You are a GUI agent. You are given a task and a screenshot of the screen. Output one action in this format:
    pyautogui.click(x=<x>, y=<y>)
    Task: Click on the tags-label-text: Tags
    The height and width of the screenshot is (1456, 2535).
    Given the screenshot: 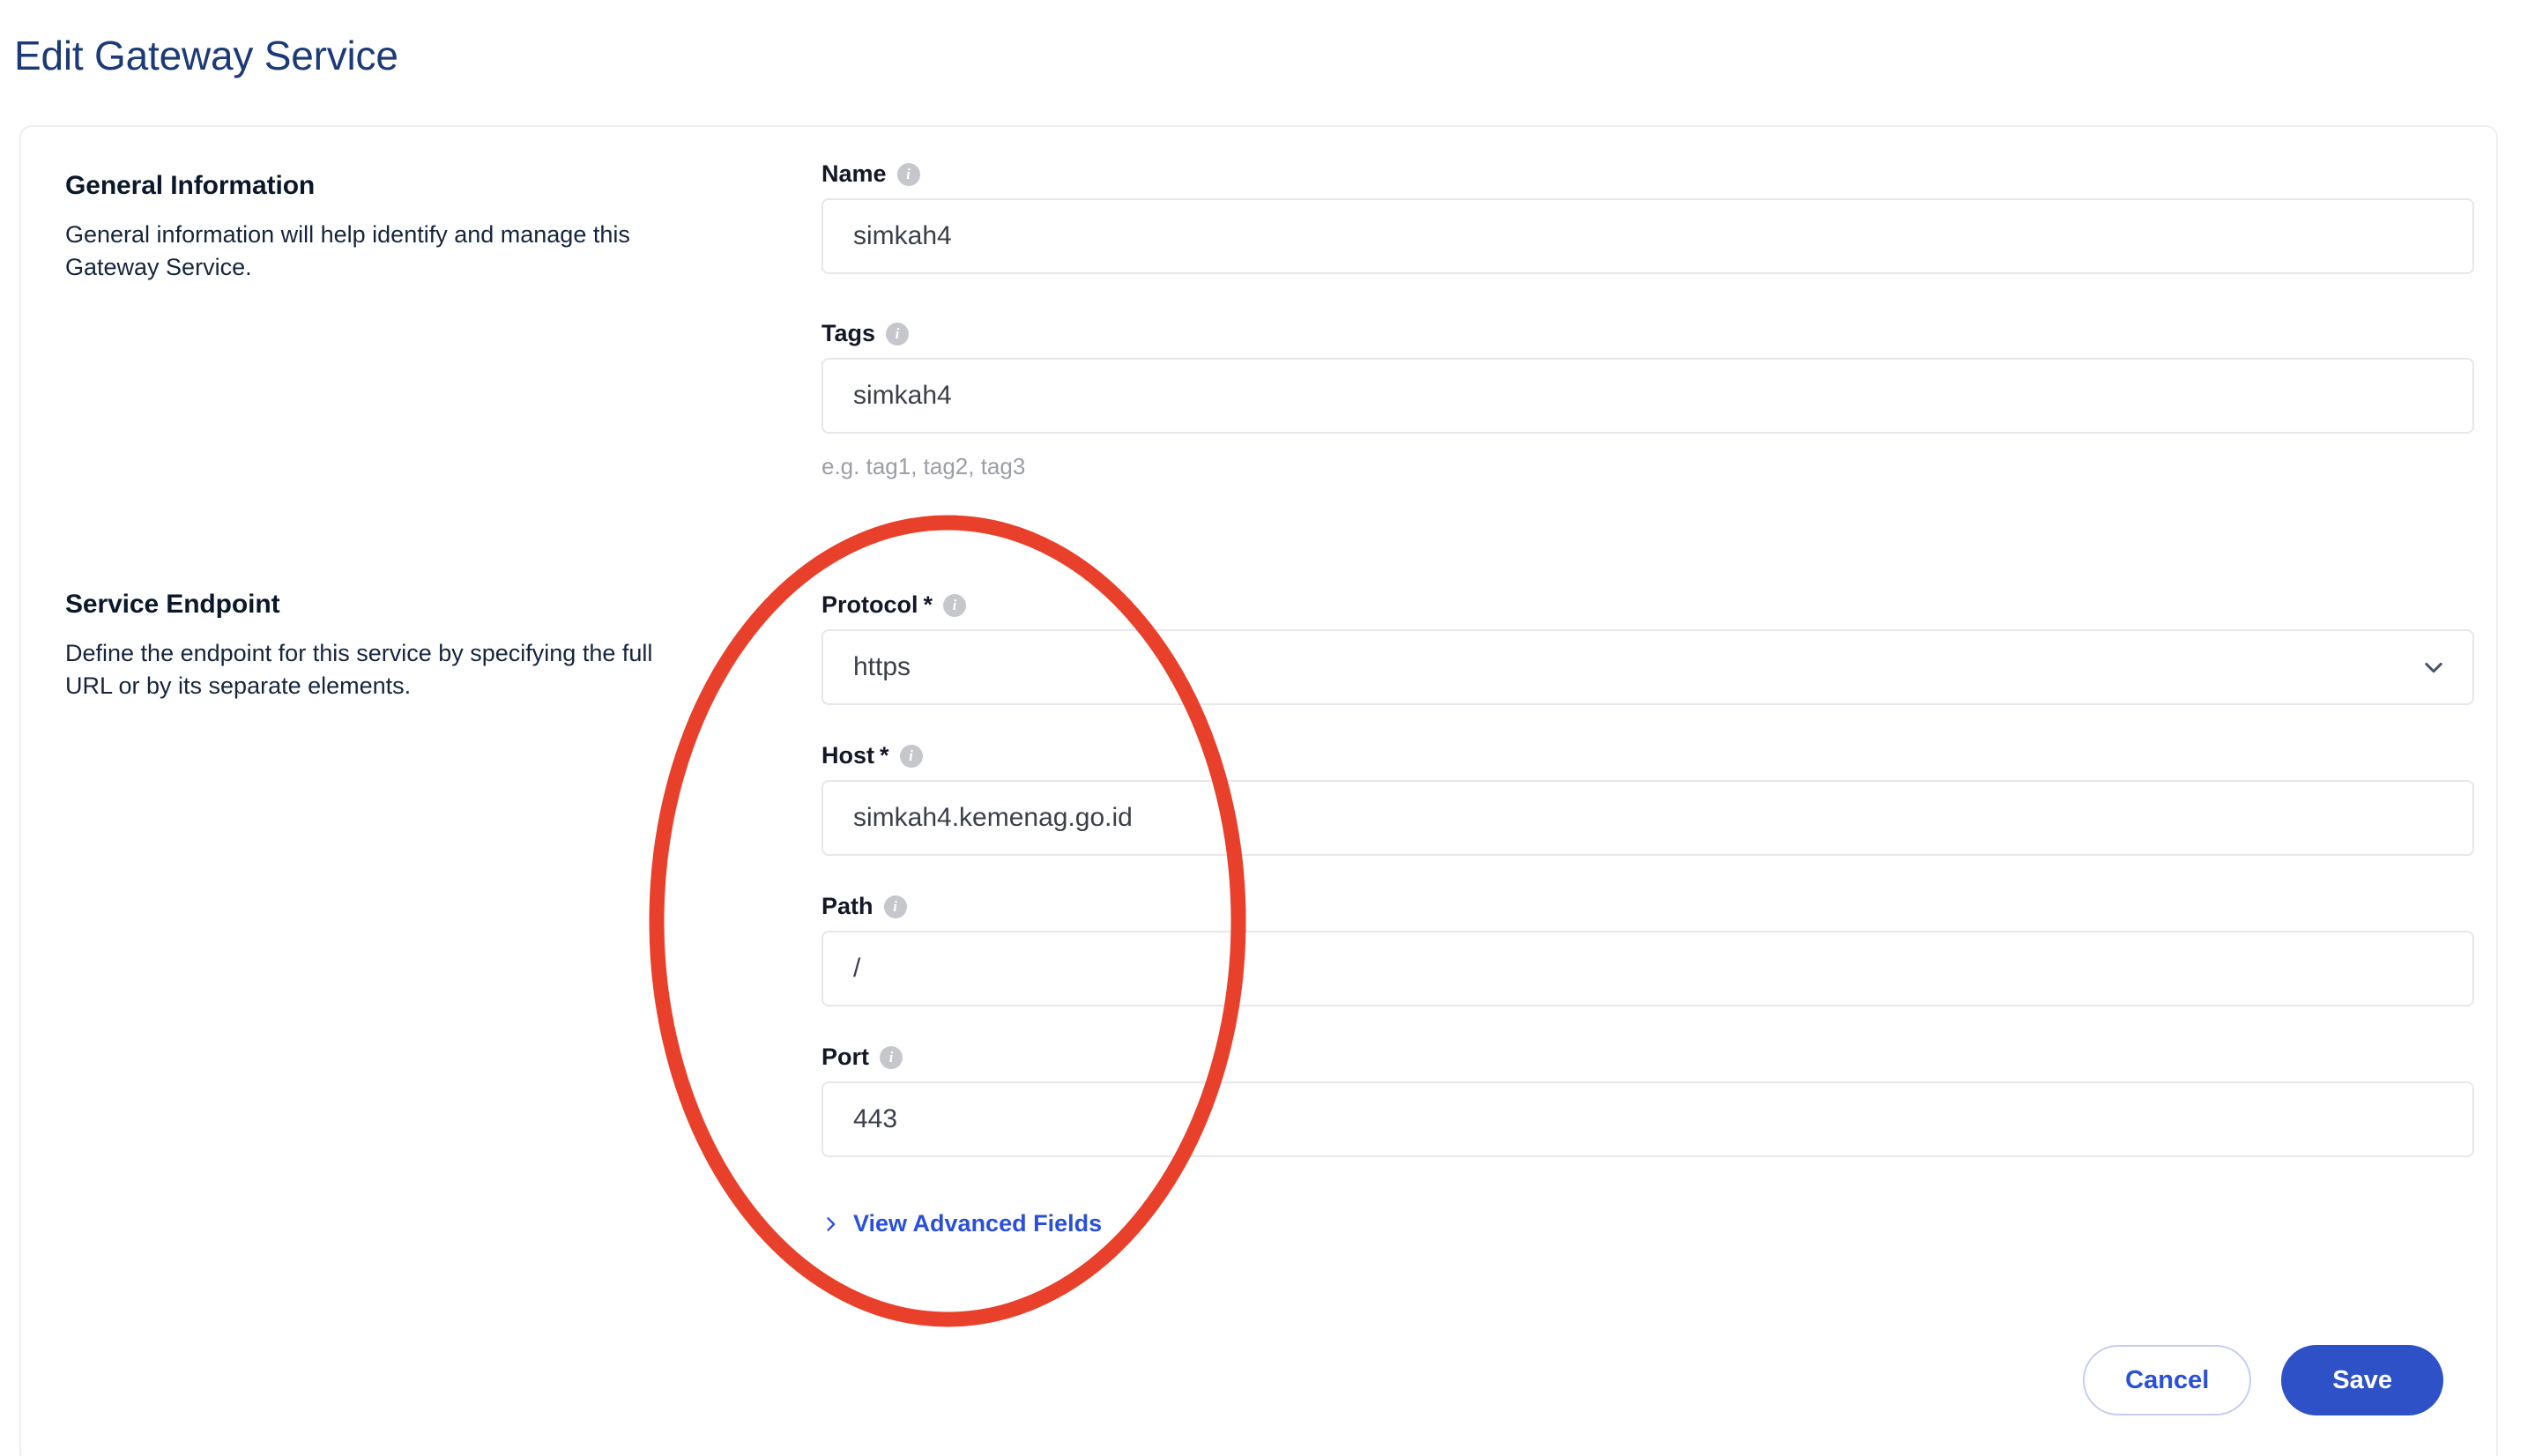 What is the action you would take?
    pyautogui.click(x=848, y=333)
    